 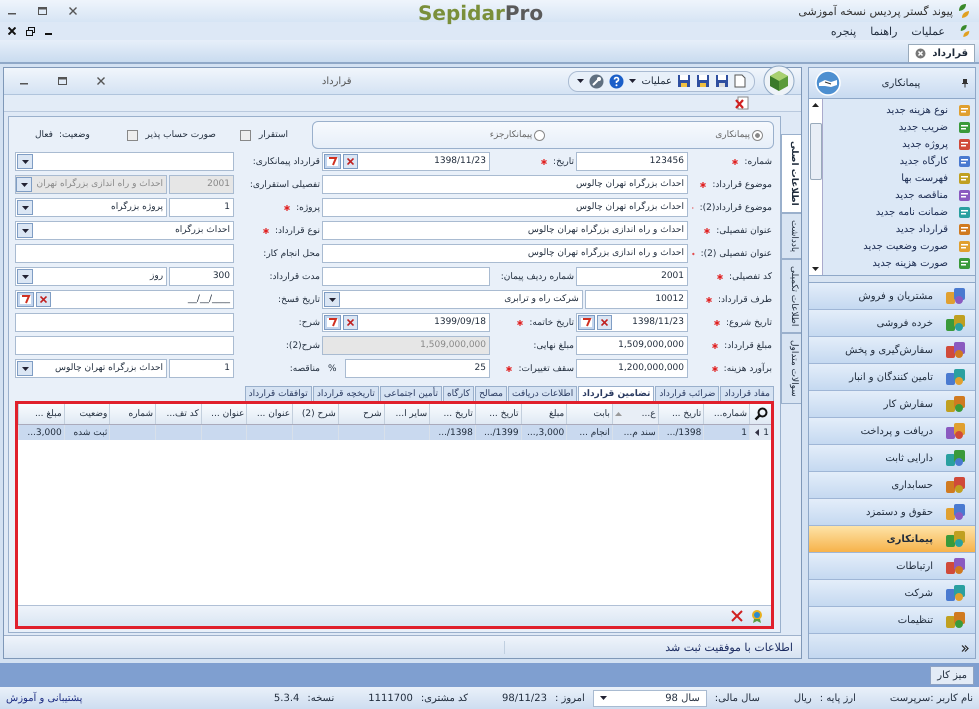 I want to click on column-header: بابت, so click(x=589, y=414).